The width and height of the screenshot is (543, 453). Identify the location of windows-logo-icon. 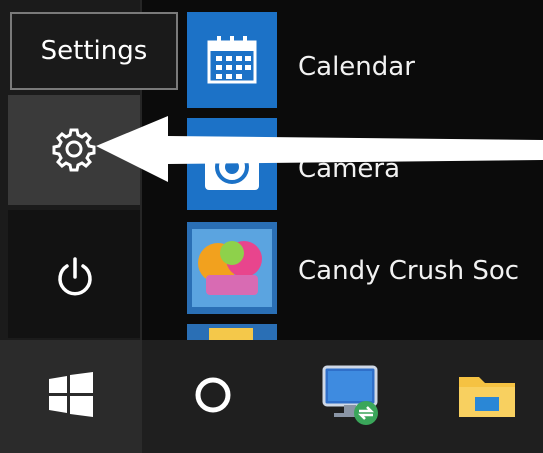
(71, 397).